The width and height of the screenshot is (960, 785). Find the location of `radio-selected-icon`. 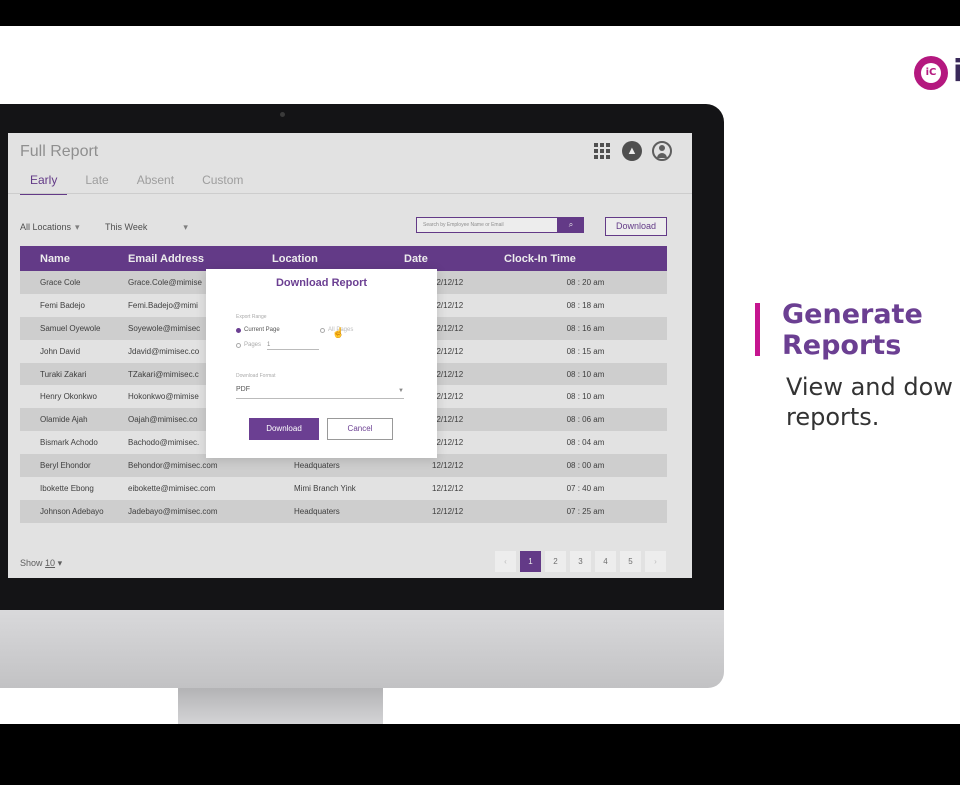

radio-selected-icon is located at coordinates (238, 330).